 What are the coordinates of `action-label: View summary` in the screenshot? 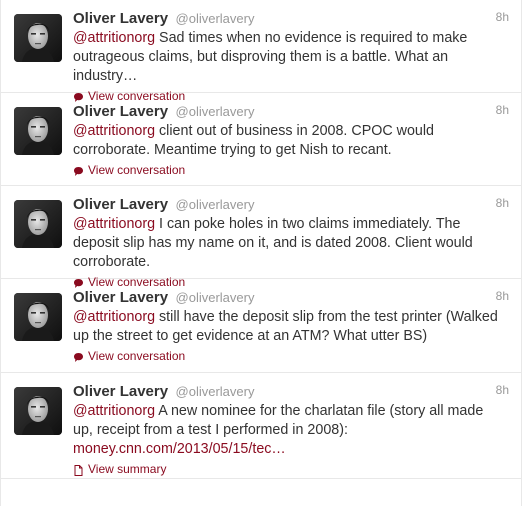 It's located at (127, 469).